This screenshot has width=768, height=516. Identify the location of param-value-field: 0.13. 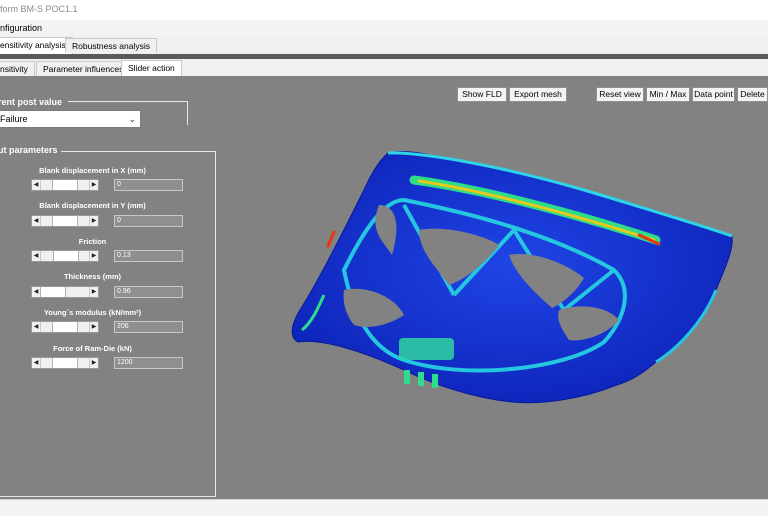
(148, 256).